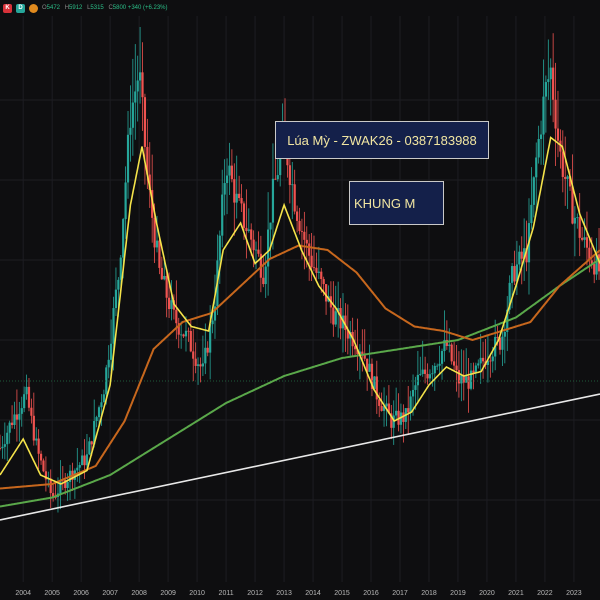 This screenshot has height=600, width=600. I want to click on x-tick-label: 2015, so click(342, 593).